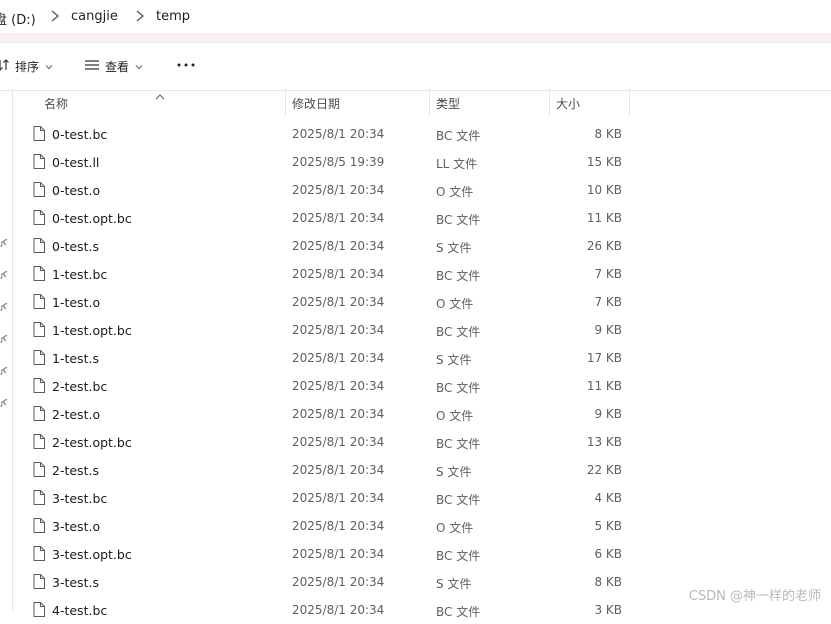  Describe the element at coordinates (316, 103) in the screenshot. I see `column-modified-header: 修改日期` at that location.